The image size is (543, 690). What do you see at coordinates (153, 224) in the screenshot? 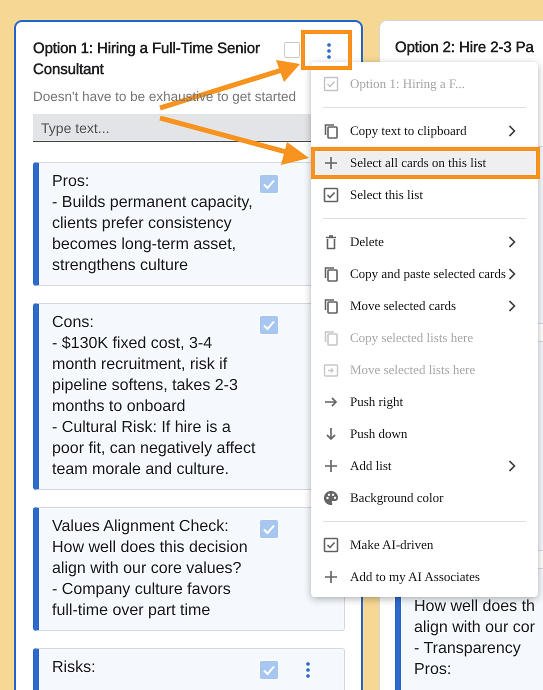
I see `card-text: Pros: - Builds permanent capacity, clients prefer consistency becomes long-term asset, strengthens culture` at bounding box center [153, 224].